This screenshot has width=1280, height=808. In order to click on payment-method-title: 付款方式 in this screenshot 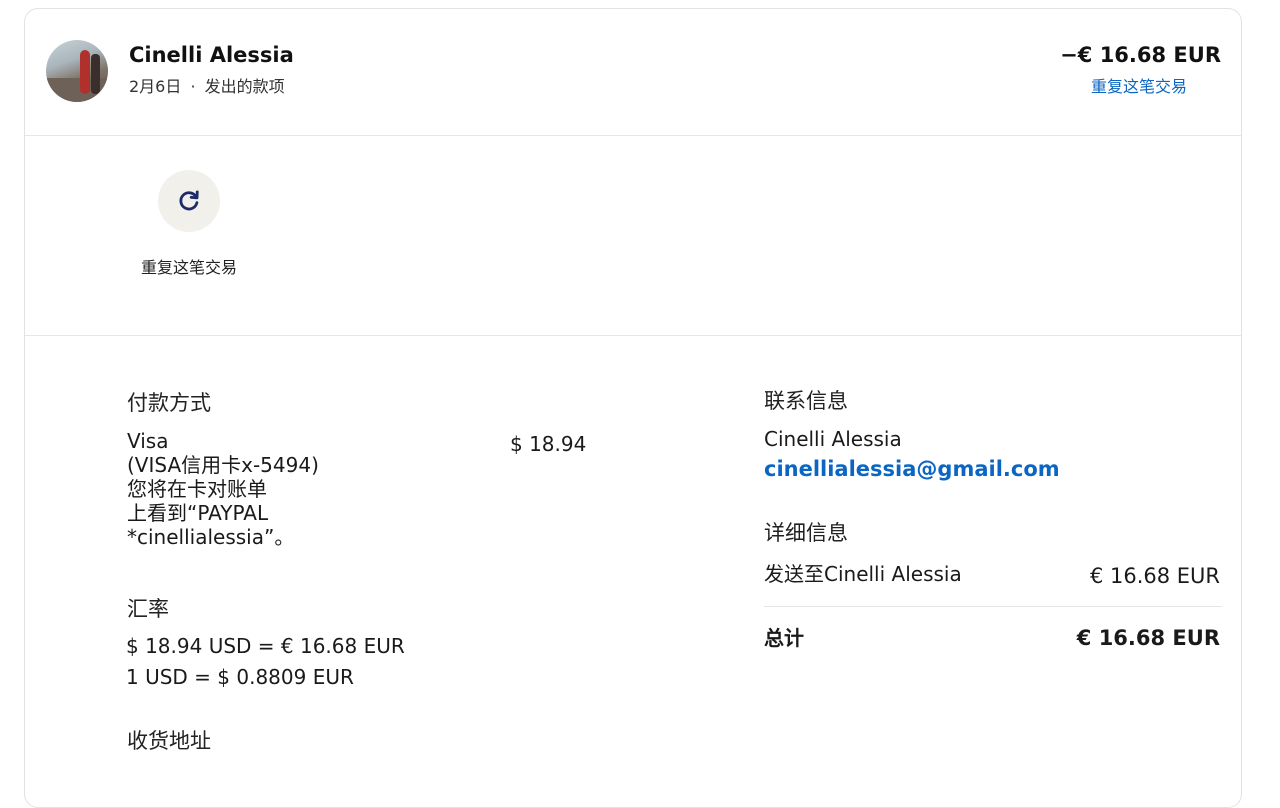, I will do `click(169, 403)`.